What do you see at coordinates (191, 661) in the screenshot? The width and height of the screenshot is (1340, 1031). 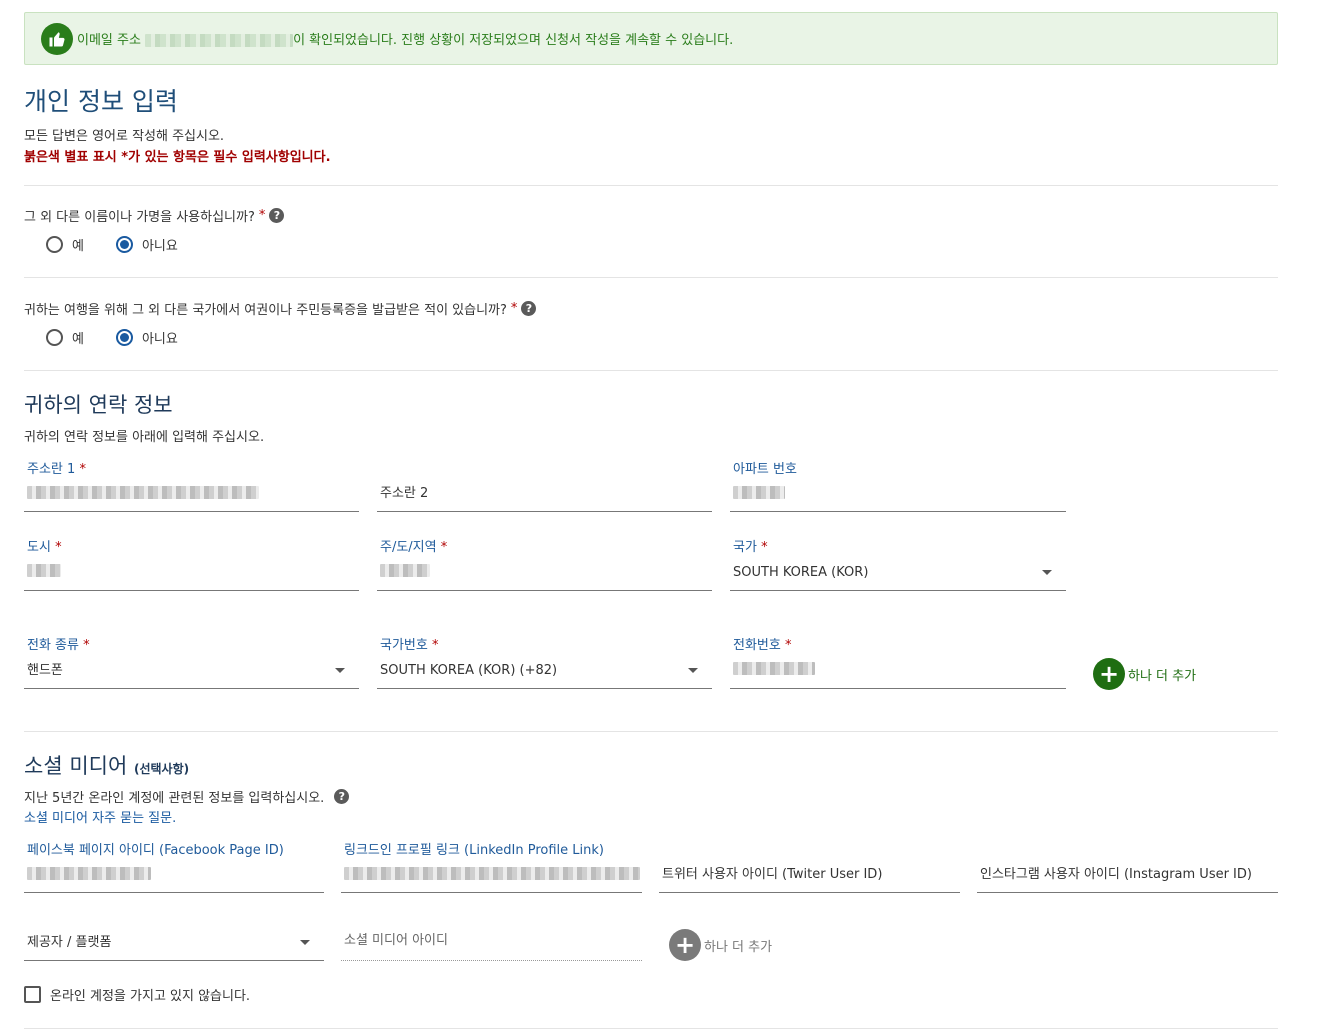 I see `phone-type-select: 전화 종류 * 핸드폰` at bounding box center [191, 661].